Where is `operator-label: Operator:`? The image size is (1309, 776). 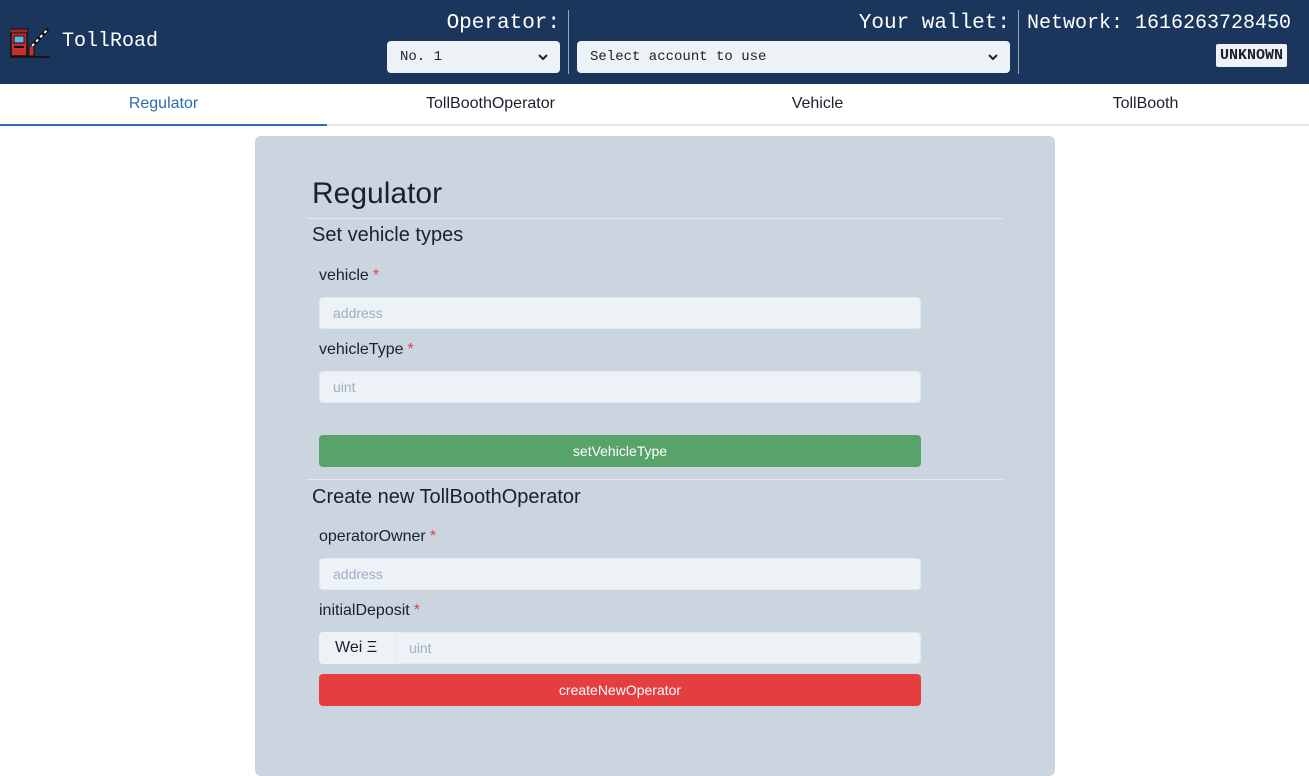 operator-label: Operator: is located at coordinates (503, 23).